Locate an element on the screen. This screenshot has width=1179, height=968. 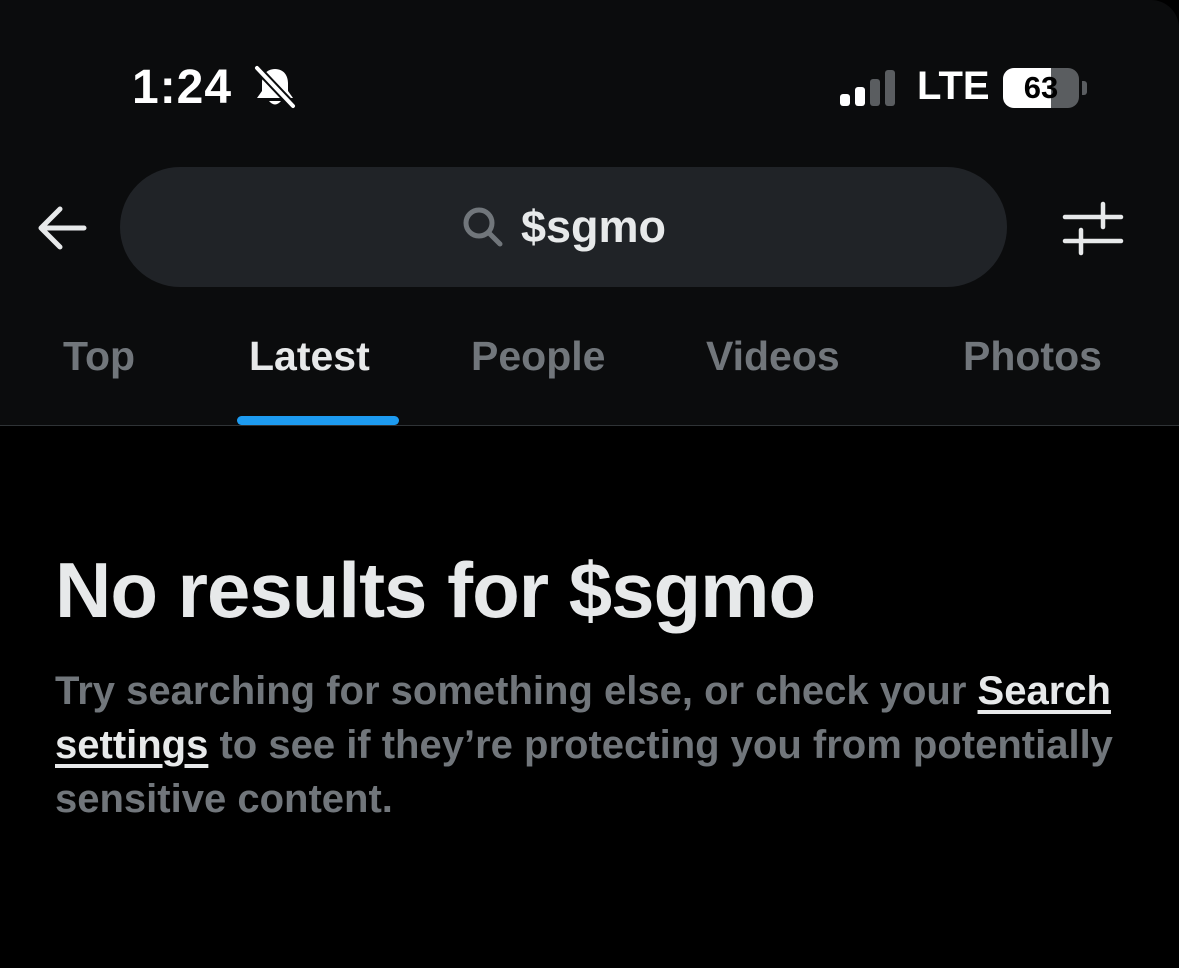
search-filter-button is located at coordinates (1092, 228).